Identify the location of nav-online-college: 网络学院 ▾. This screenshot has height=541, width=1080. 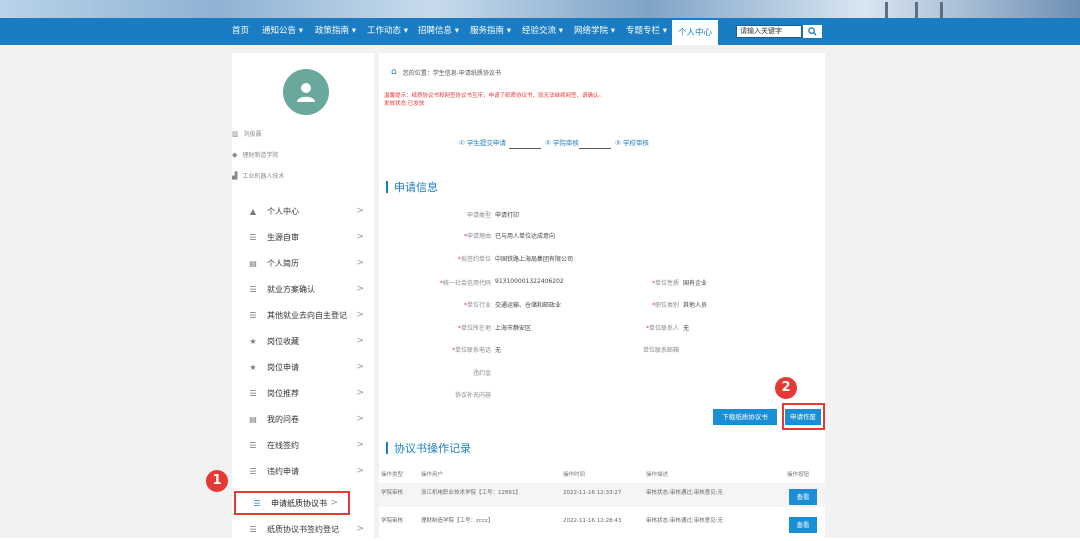
(594, 31).